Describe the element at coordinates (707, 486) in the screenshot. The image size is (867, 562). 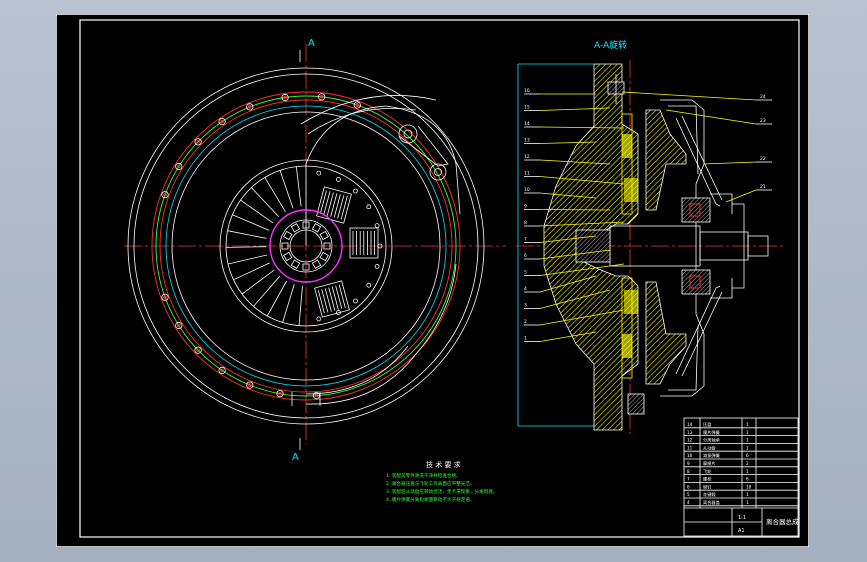
I see `bom-item-name: 铆钉` at that location.